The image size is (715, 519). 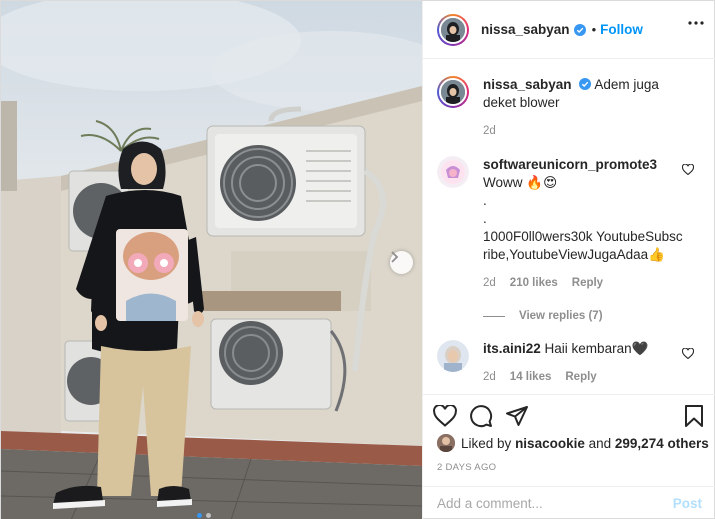 I want to click on liker-avatar, so click(x=446, y=443).